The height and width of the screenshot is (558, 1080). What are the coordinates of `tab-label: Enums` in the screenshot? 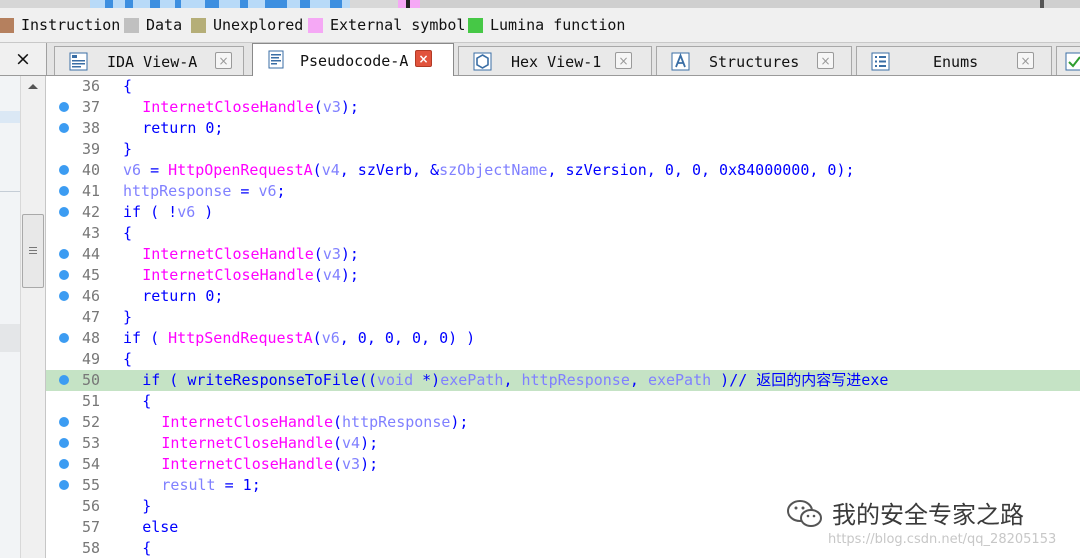 It's located at (956, 62).